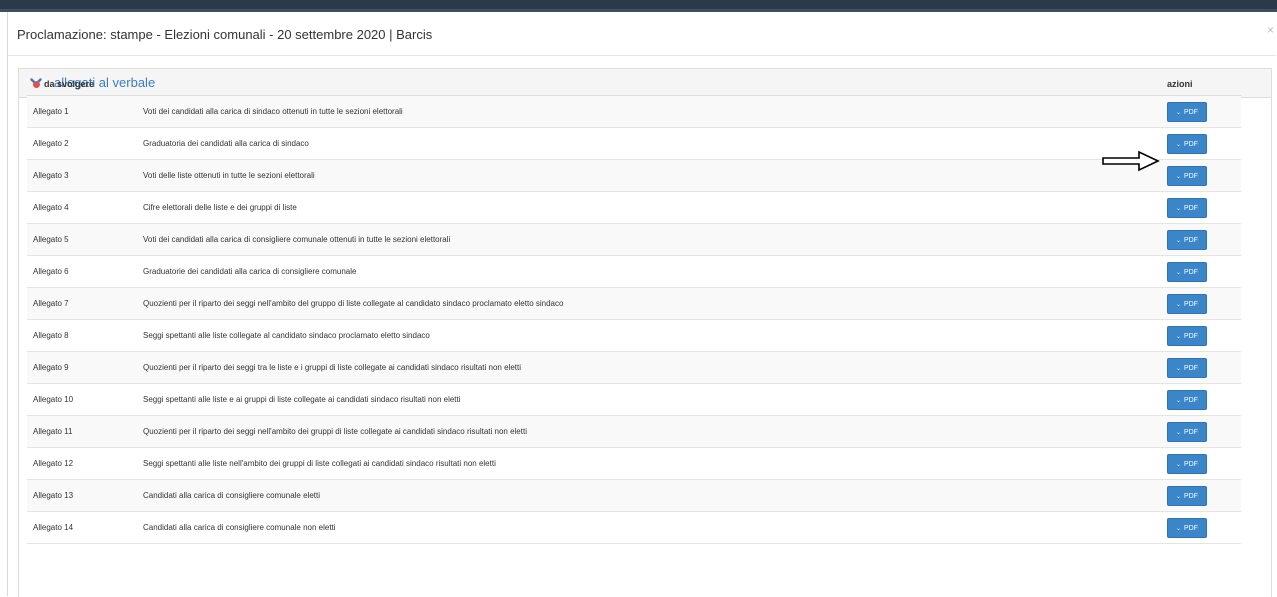 This screenshot has height=597, width=1277. I want to click on allegato-name: Allegato 10, so click(82, 399).